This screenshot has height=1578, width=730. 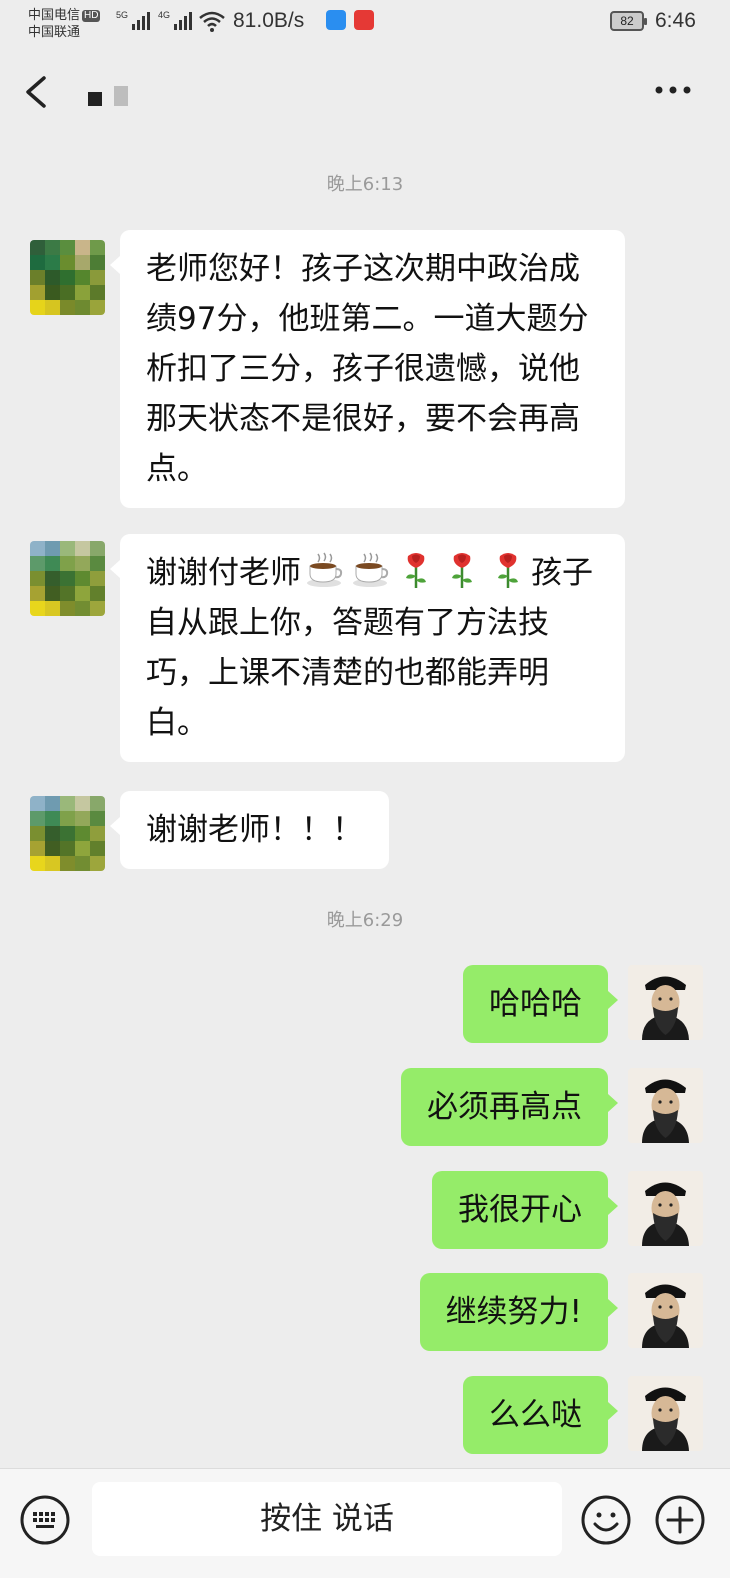 I want to click on huawei-notification-icon, so click(x=364, y=20).